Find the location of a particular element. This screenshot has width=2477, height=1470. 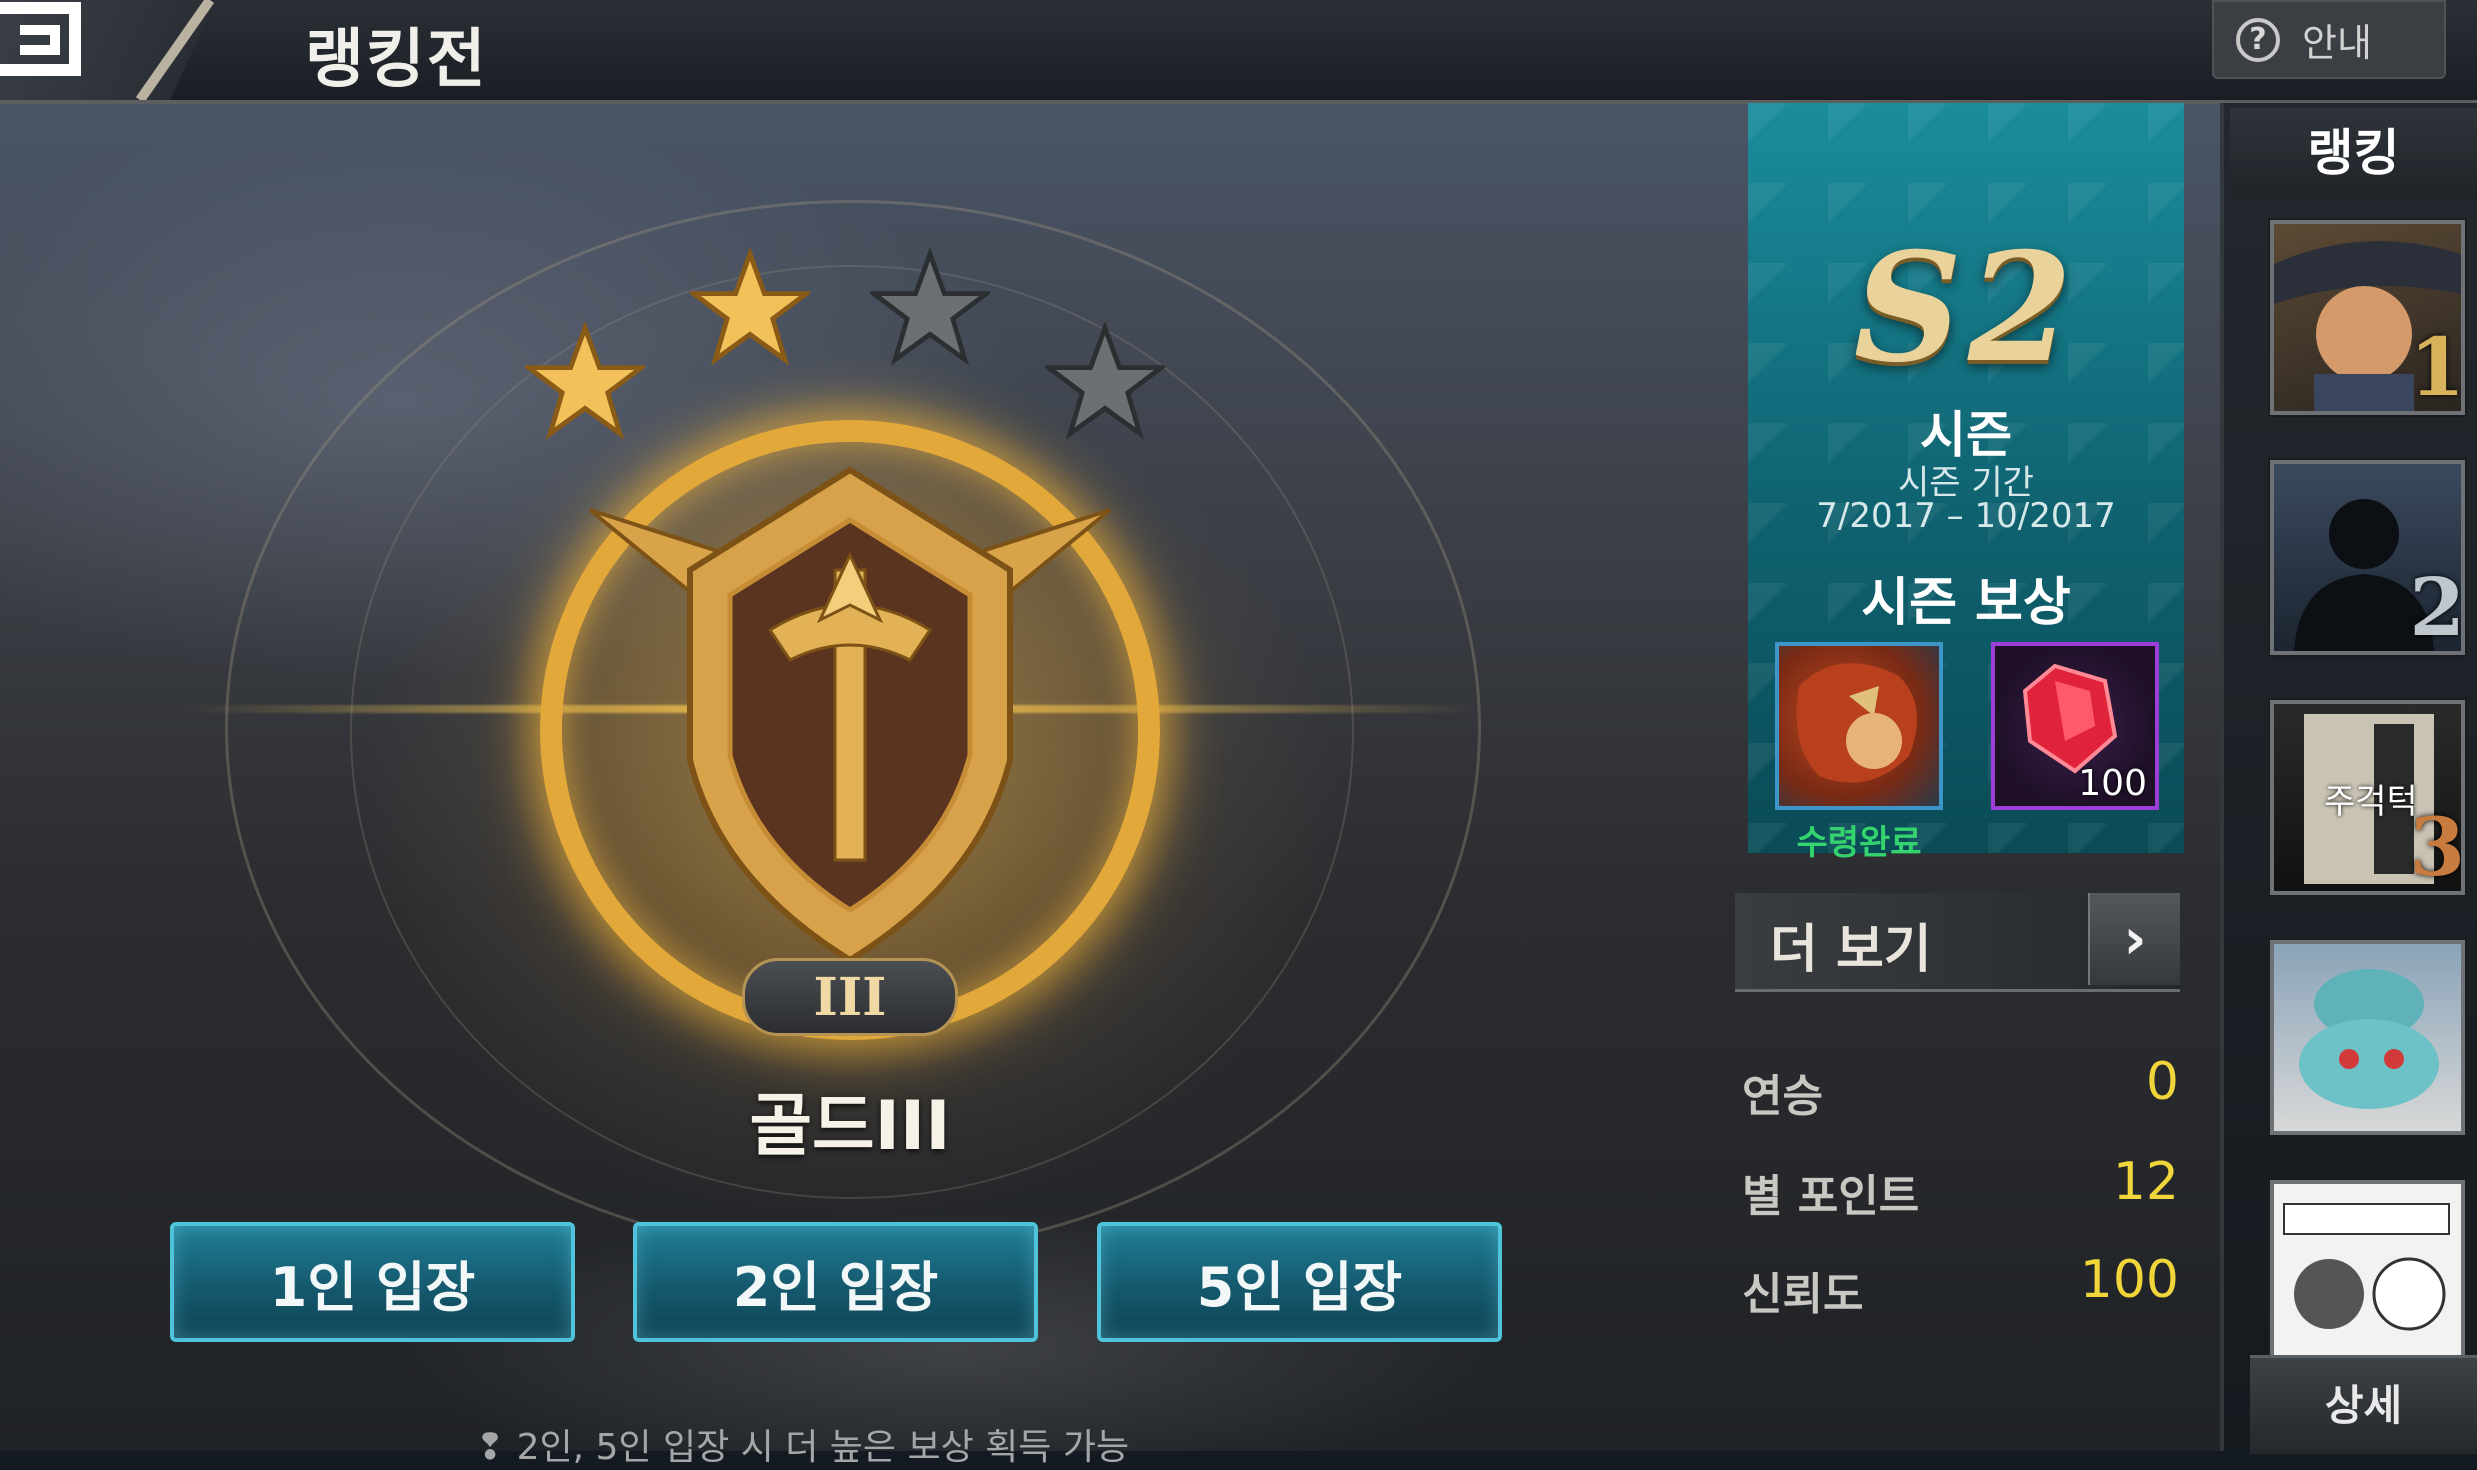

back-button is located at coordinates (130, 50).